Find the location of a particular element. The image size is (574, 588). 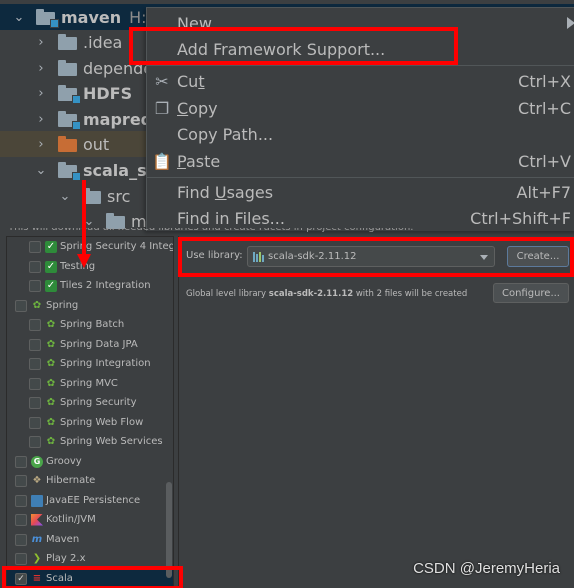

menu-item-shortcut: Ctrl+C is located at coordinates (544, 108).